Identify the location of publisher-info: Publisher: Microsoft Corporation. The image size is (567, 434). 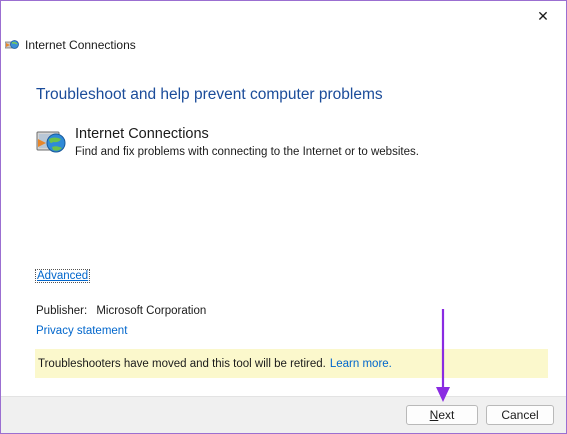
(121, 311).